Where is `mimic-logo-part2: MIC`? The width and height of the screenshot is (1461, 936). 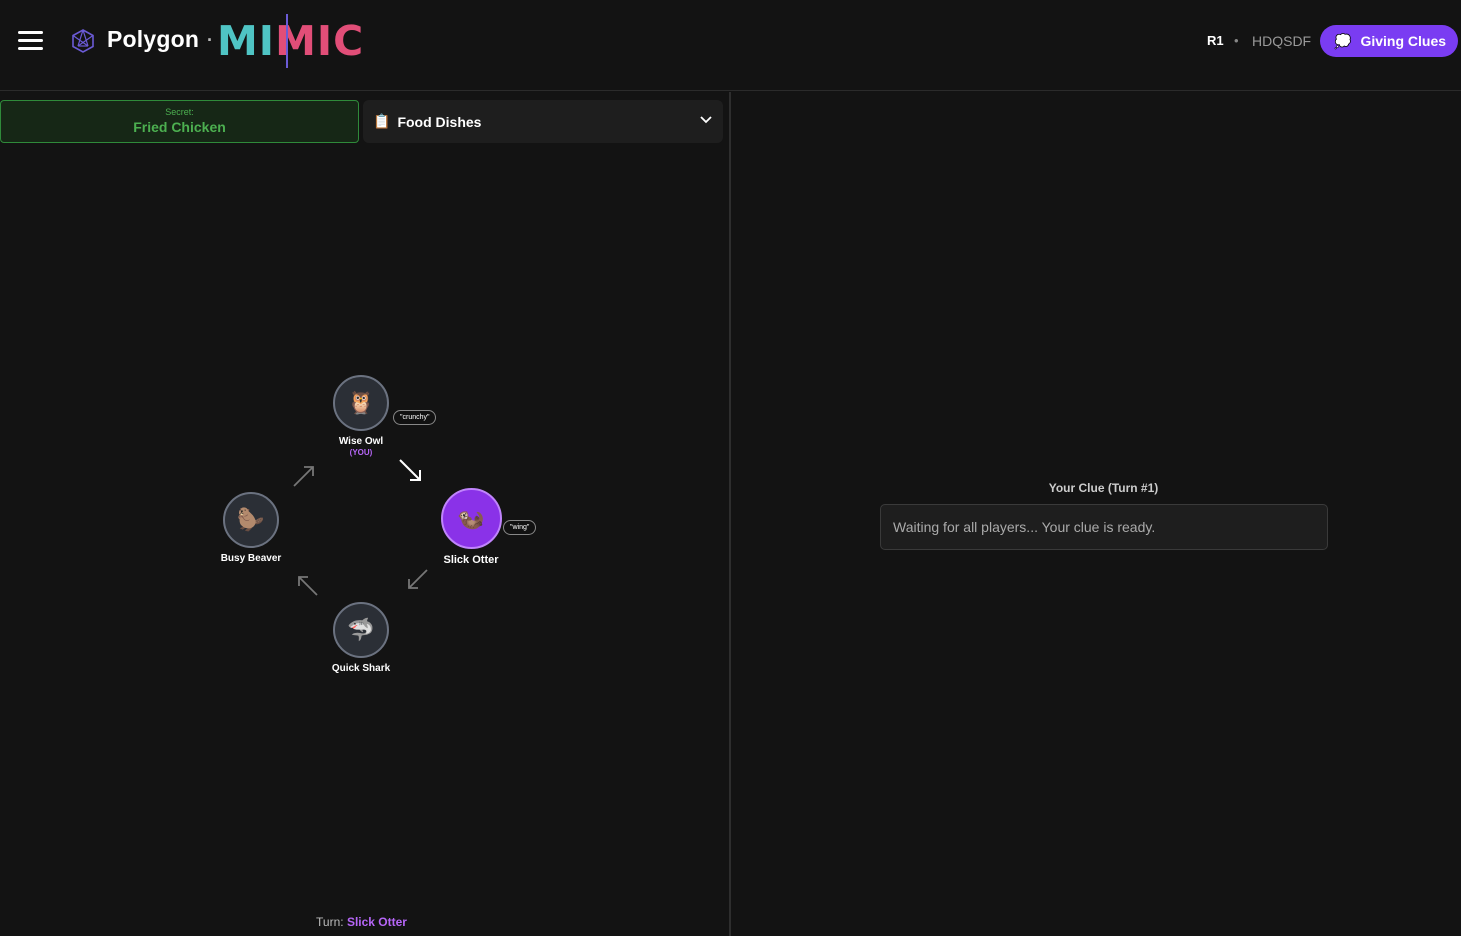
mimic-logo-part2: MIC is located at coordinates (320, 41).